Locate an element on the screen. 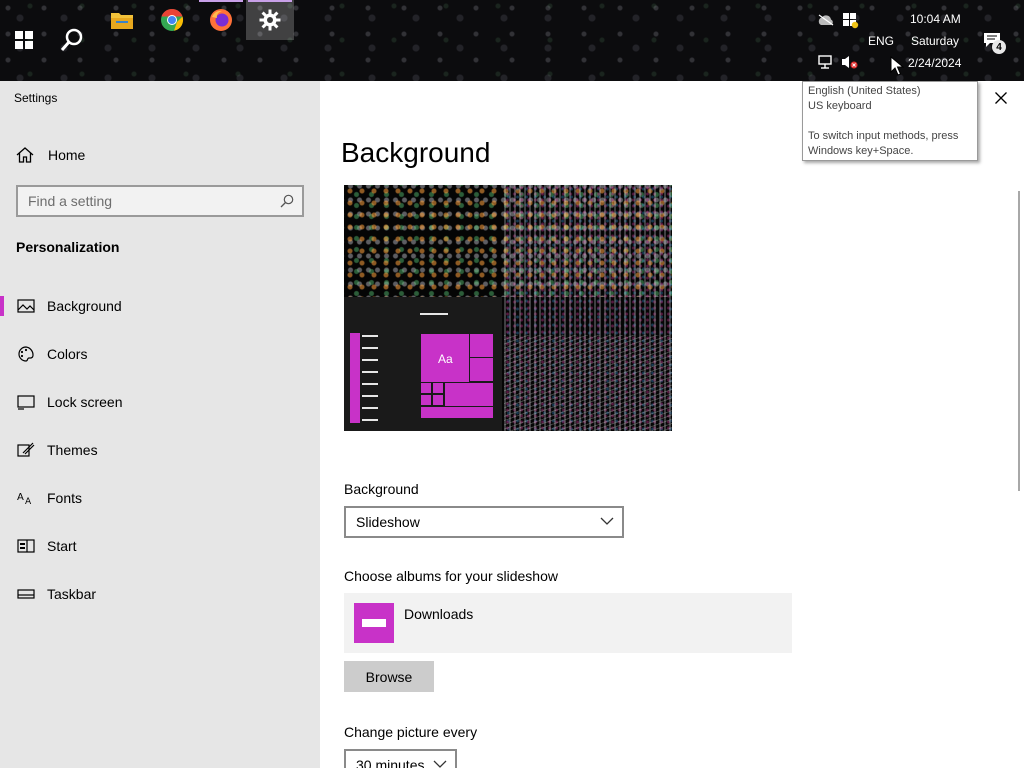 The image size is (1024, 768). nav-item-label: Fonts is located at coordinates (65, 498).